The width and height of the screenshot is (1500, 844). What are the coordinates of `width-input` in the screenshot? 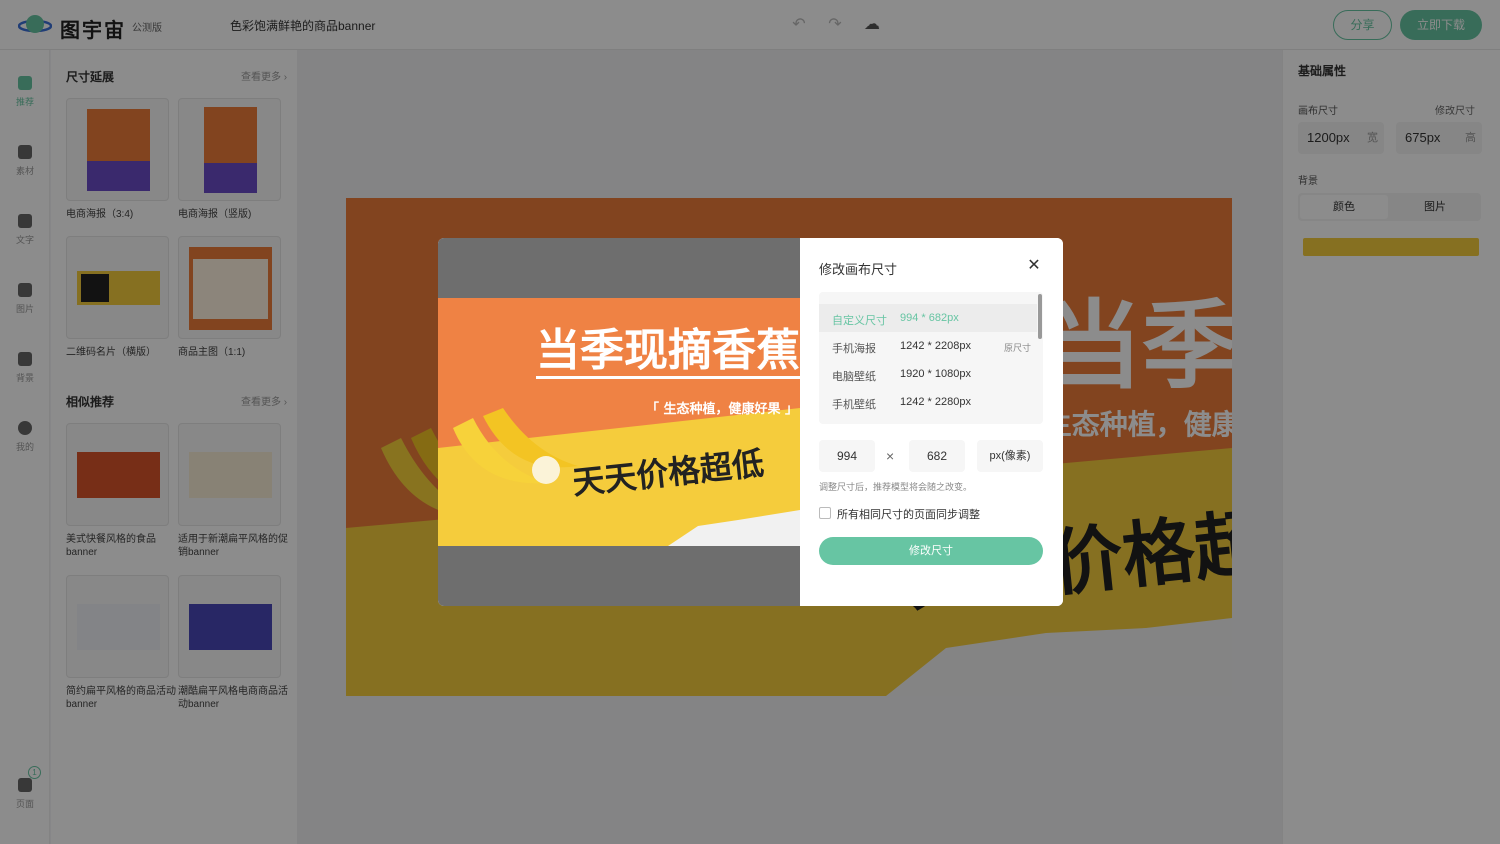 It's located at (847, 456).